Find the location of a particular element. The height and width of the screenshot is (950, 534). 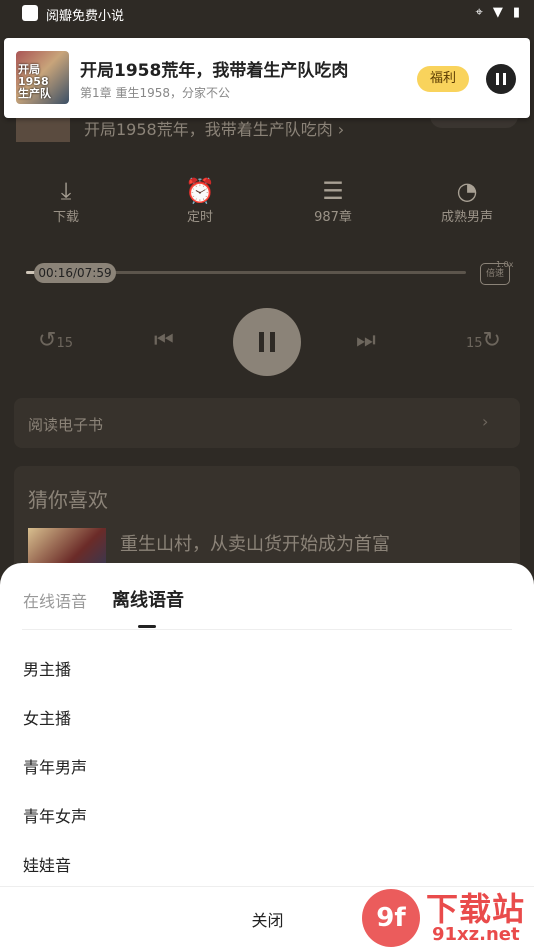

play-pause-button is located at coordinates (267, 342).